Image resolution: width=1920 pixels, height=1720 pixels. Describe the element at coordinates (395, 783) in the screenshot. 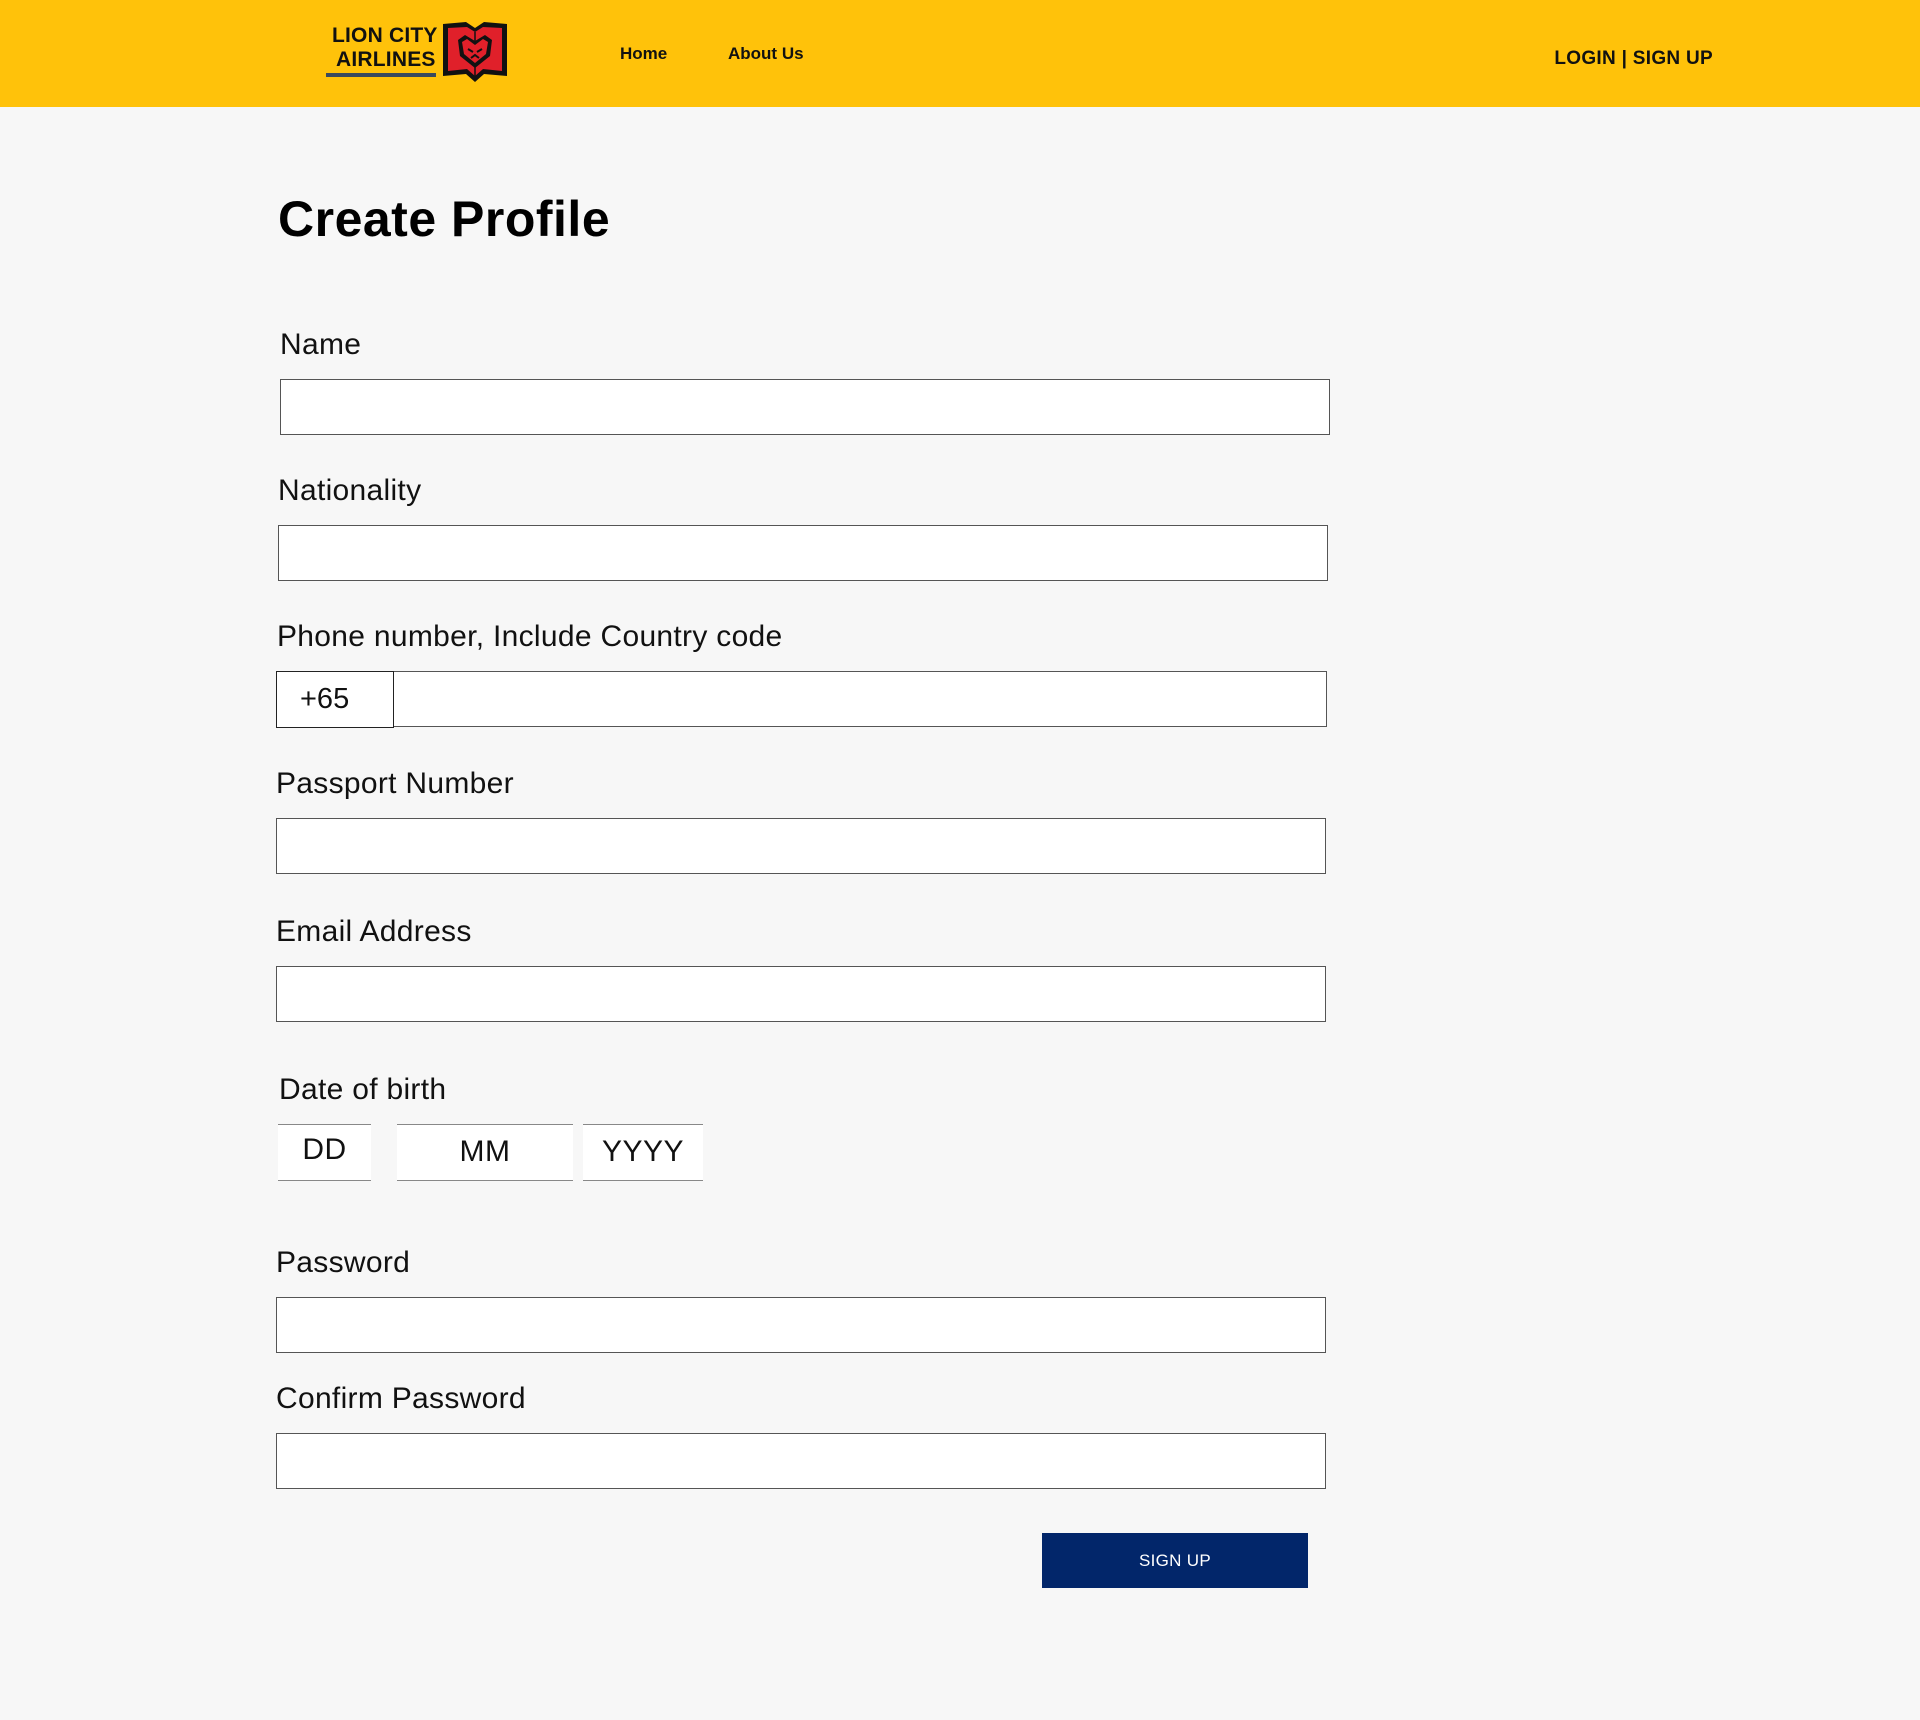

I see `passport-label: Passport Number` at that location.